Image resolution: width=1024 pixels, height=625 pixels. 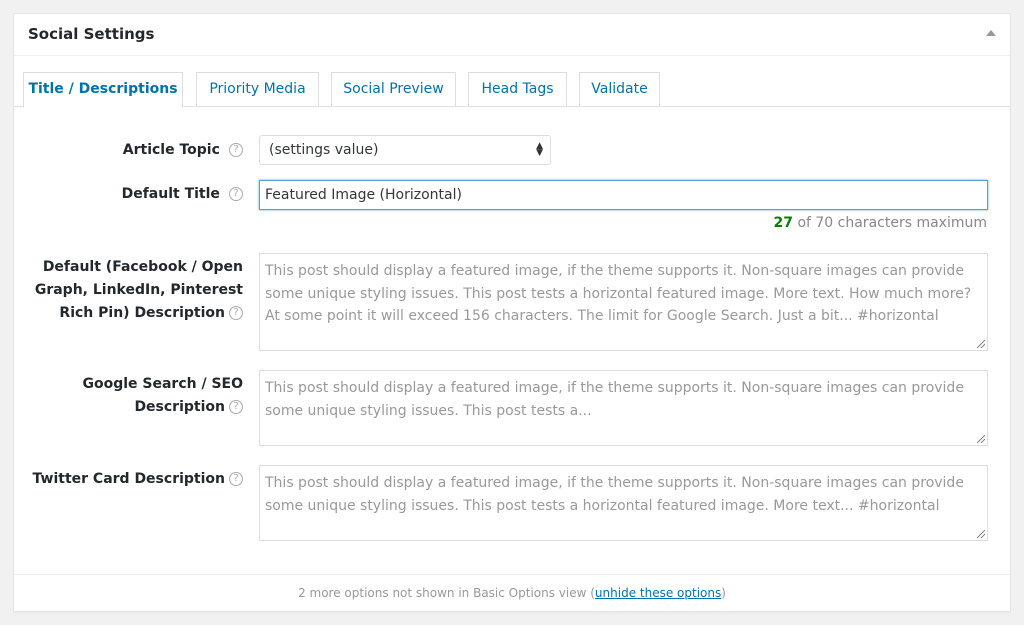 I want to click on panel-title: Social Settings, so click(x=91, y=34).